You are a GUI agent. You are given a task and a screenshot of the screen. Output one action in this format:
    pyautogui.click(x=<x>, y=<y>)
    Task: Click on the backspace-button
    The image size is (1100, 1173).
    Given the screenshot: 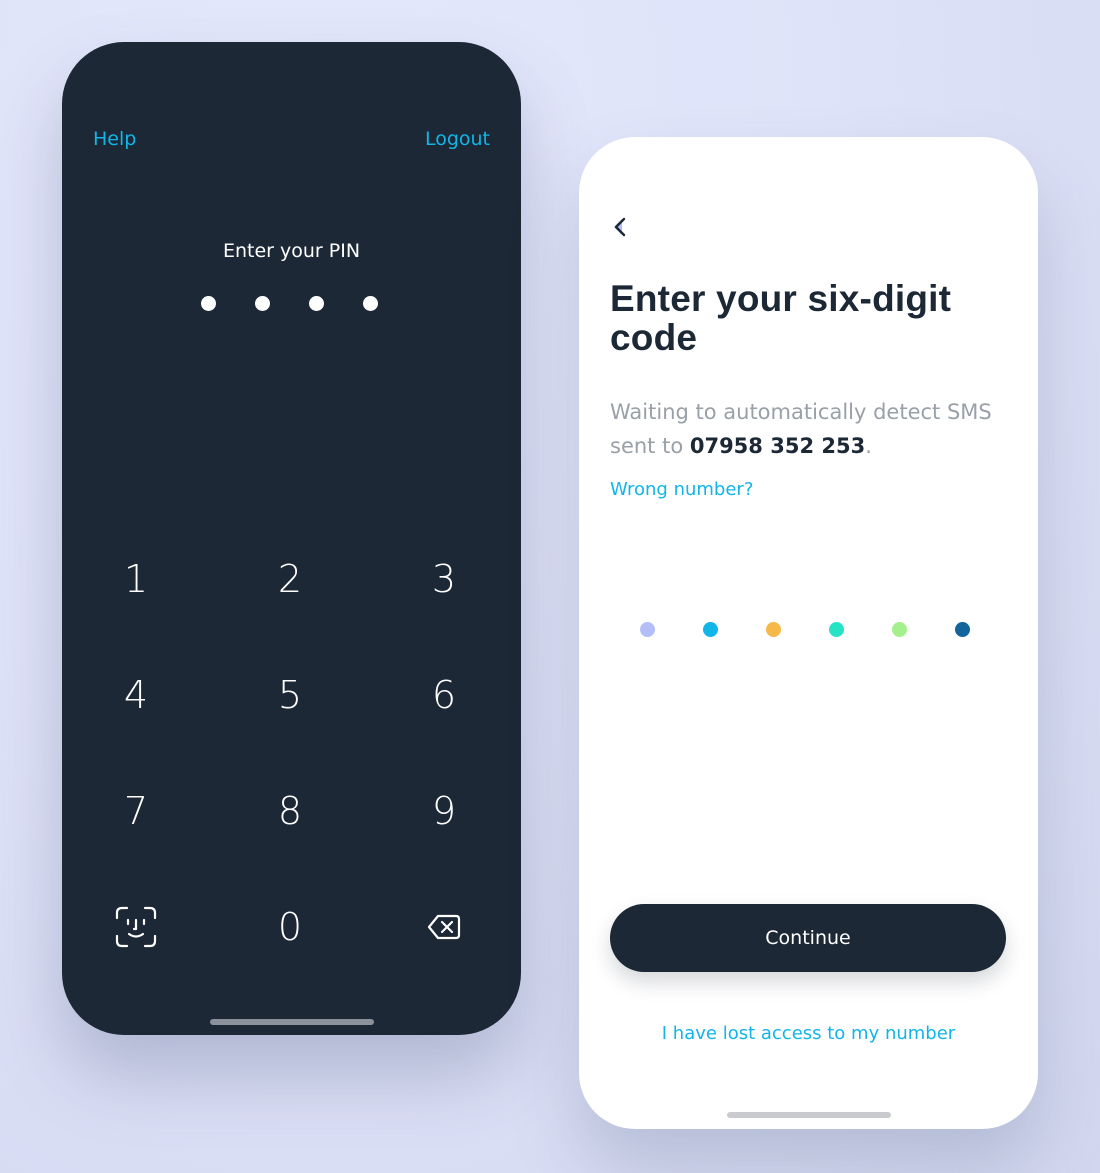 What is the action you would take?
    pyautogui.click(x=444, y=927)
    